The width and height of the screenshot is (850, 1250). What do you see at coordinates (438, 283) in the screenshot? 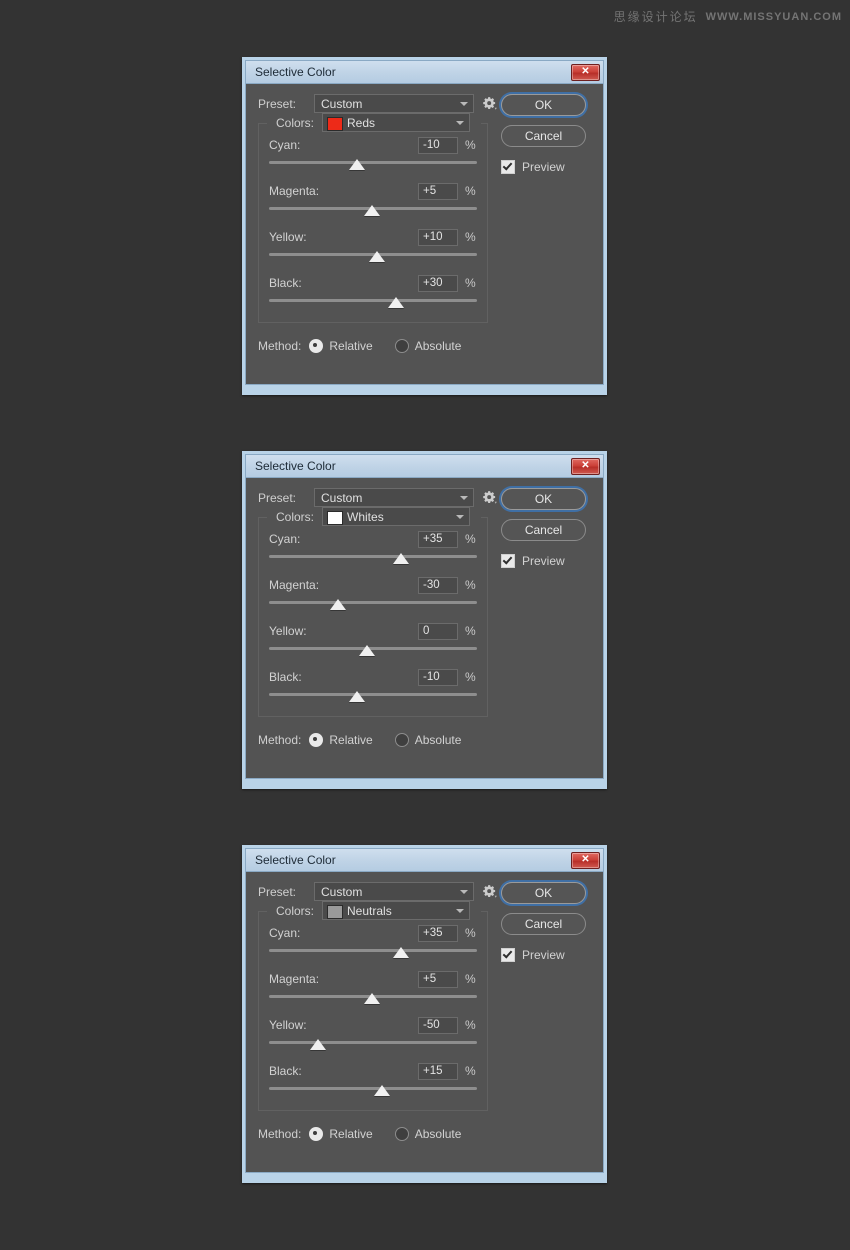
I see `slider-value-input: +30` at bounding box center [438, 283].